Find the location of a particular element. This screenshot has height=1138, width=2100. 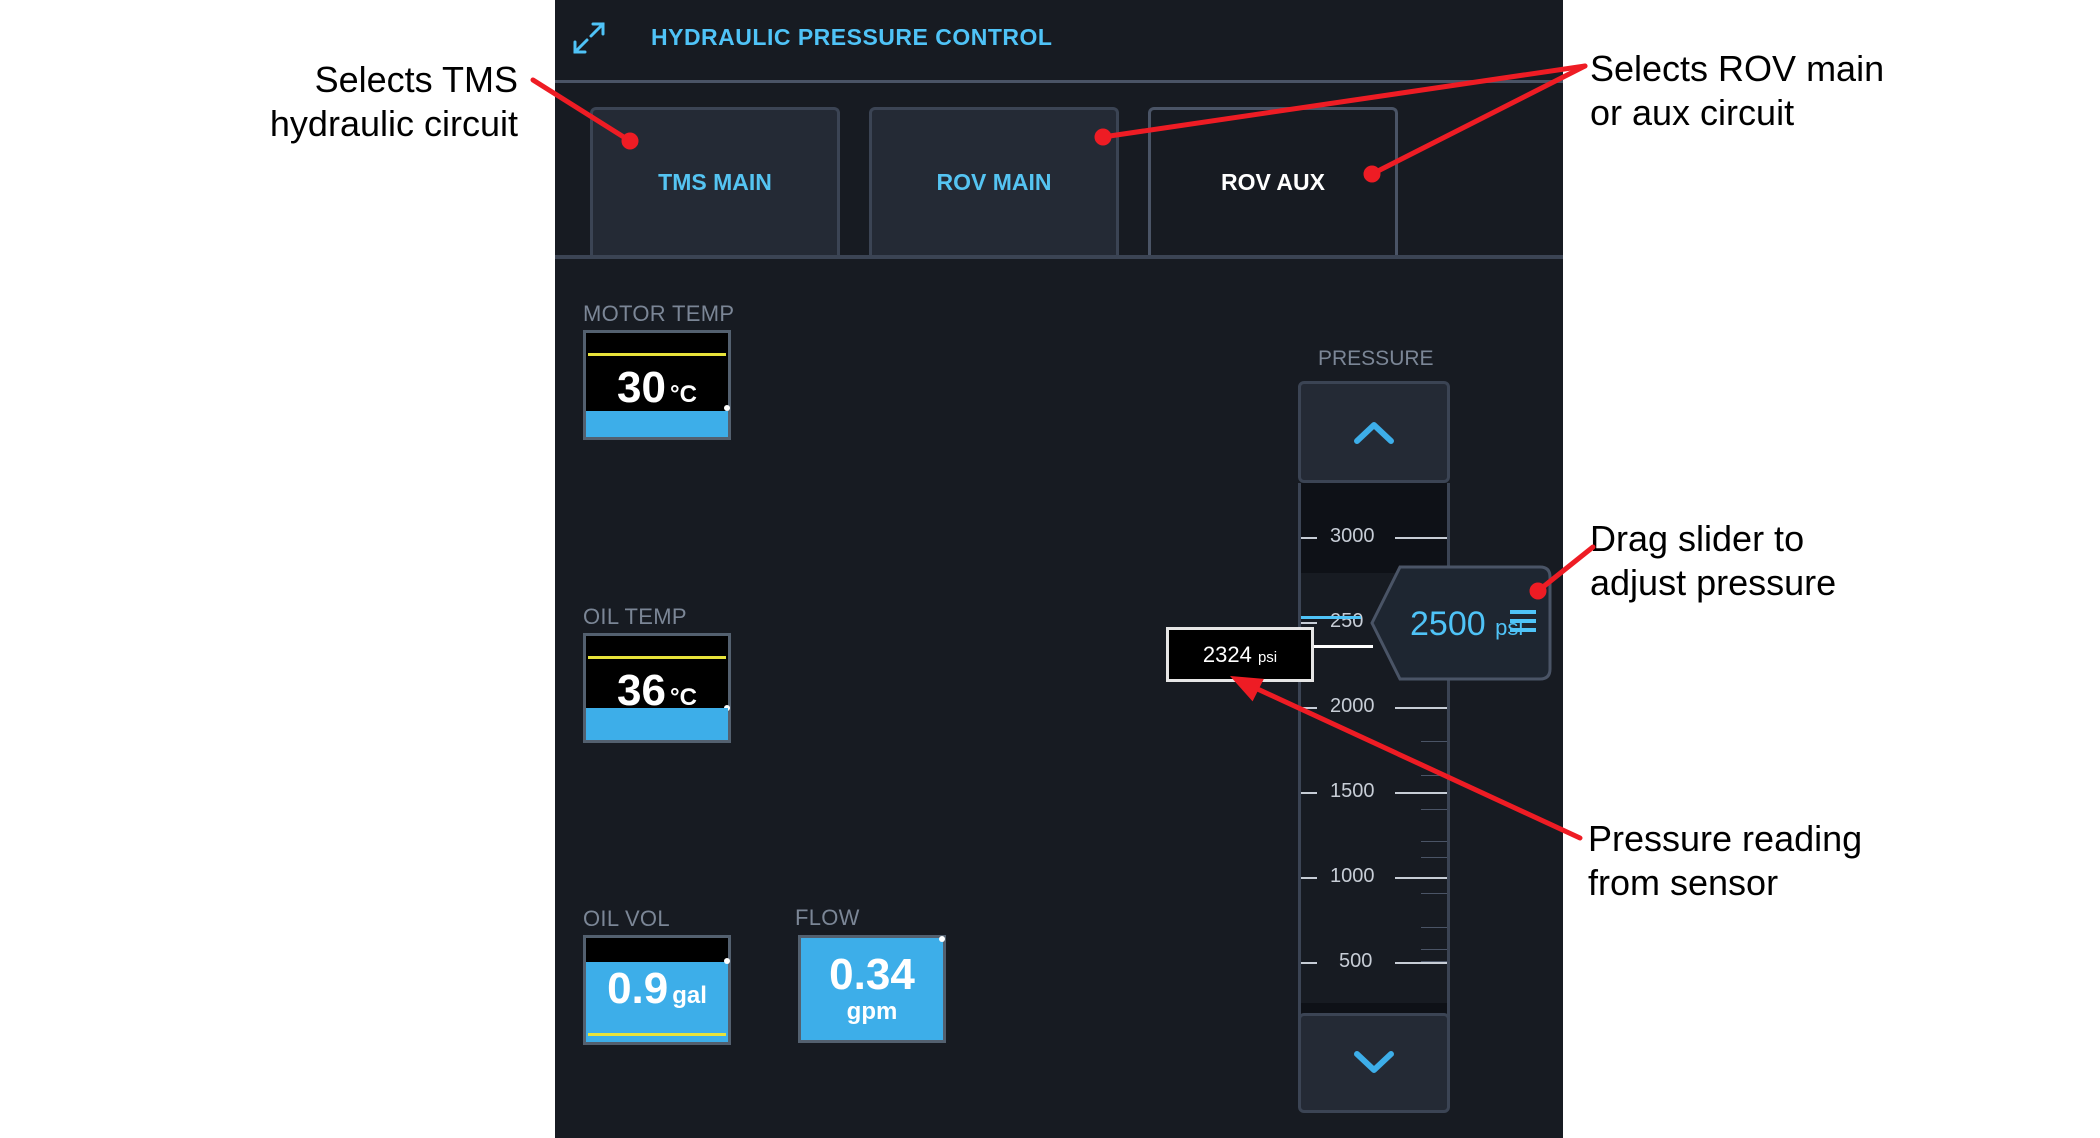

arrow-slider is located at coordinates (1565, 569).